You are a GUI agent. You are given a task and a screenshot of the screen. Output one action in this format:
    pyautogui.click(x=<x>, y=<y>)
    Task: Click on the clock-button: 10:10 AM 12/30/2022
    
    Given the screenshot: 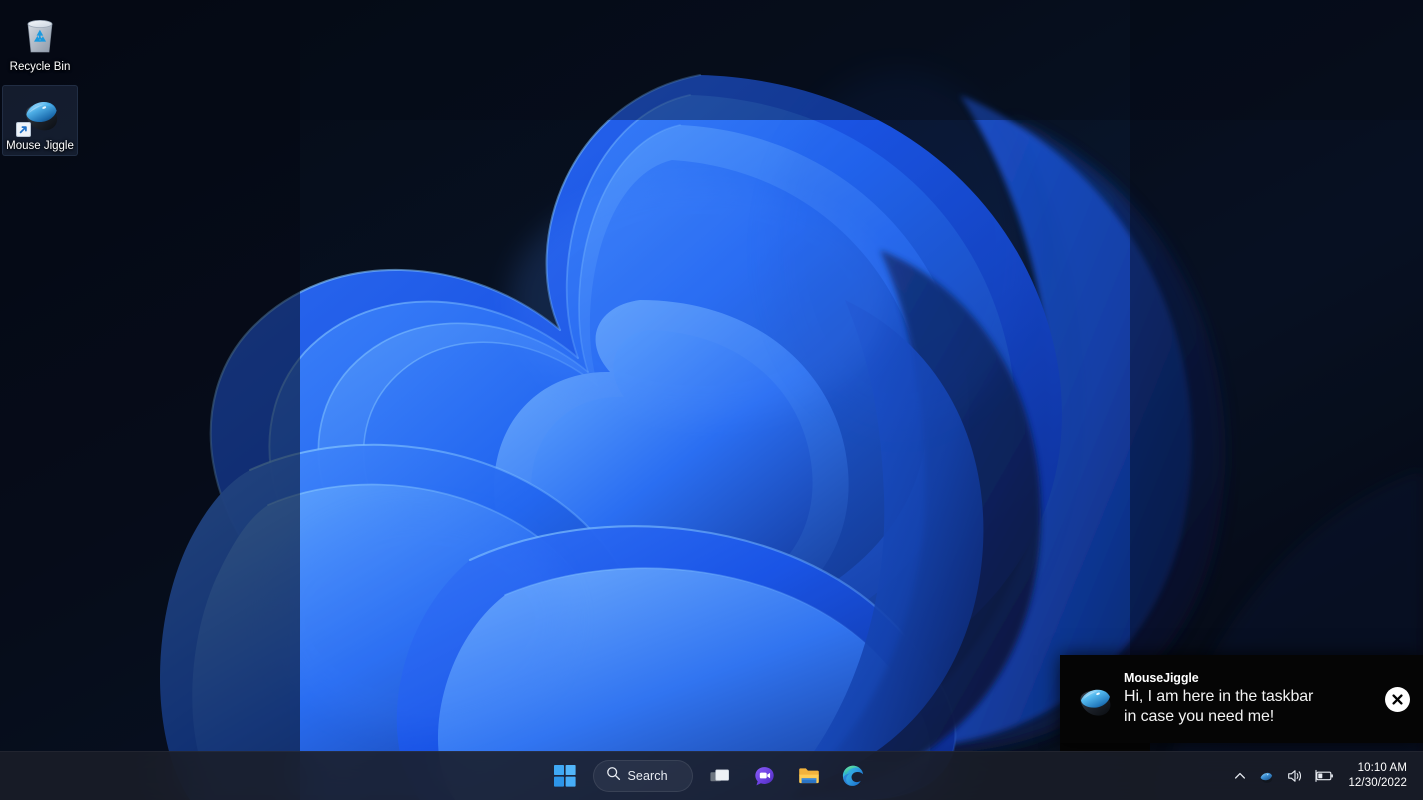 What is the action you would take?
    pyautogui.click(x=1378, y=776)
    